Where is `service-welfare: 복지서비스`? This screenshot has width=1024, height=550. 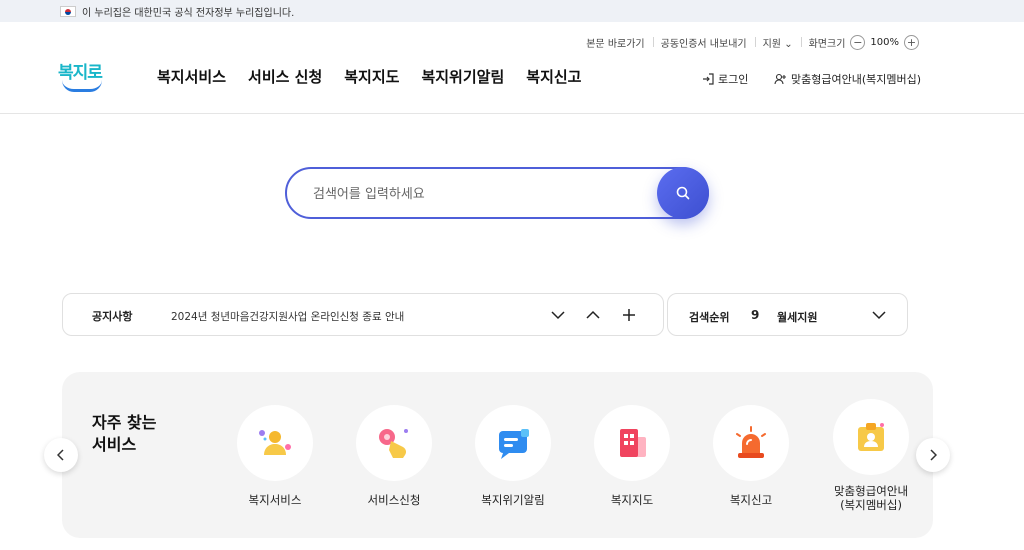
service-welfare: 복지서비스 is located at coordinates (275, 456).